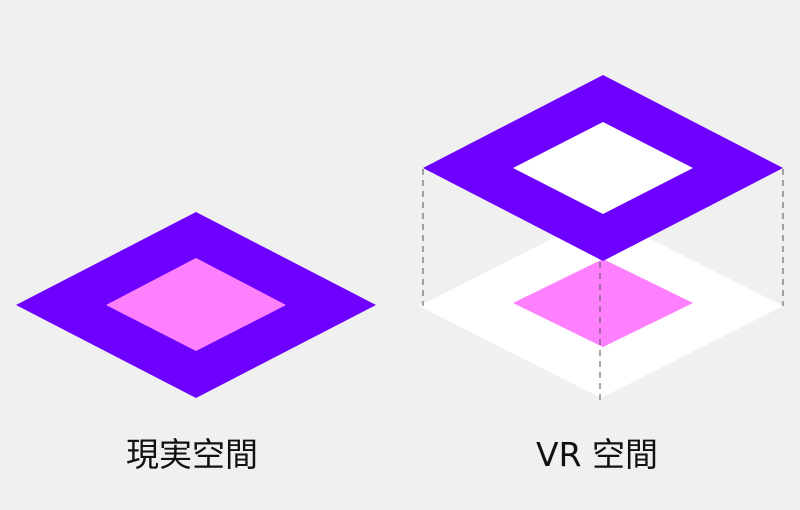 Image resolution: width=800 pixels, height=510 pixels. Describe the element at coordinates (597, 454) in the screenshot. I see `vr-space-caption: VR 空間` at that location.